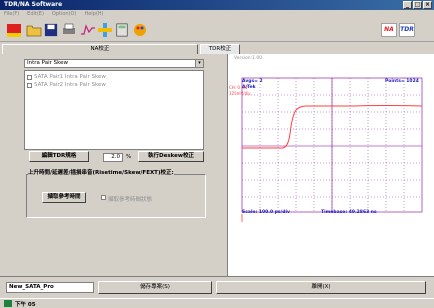 This screenshot has width=434, height=308. What do you see at coordinates (51, 30) in the screenshot?
I see `save-icon` at bounding box center [51, 30].